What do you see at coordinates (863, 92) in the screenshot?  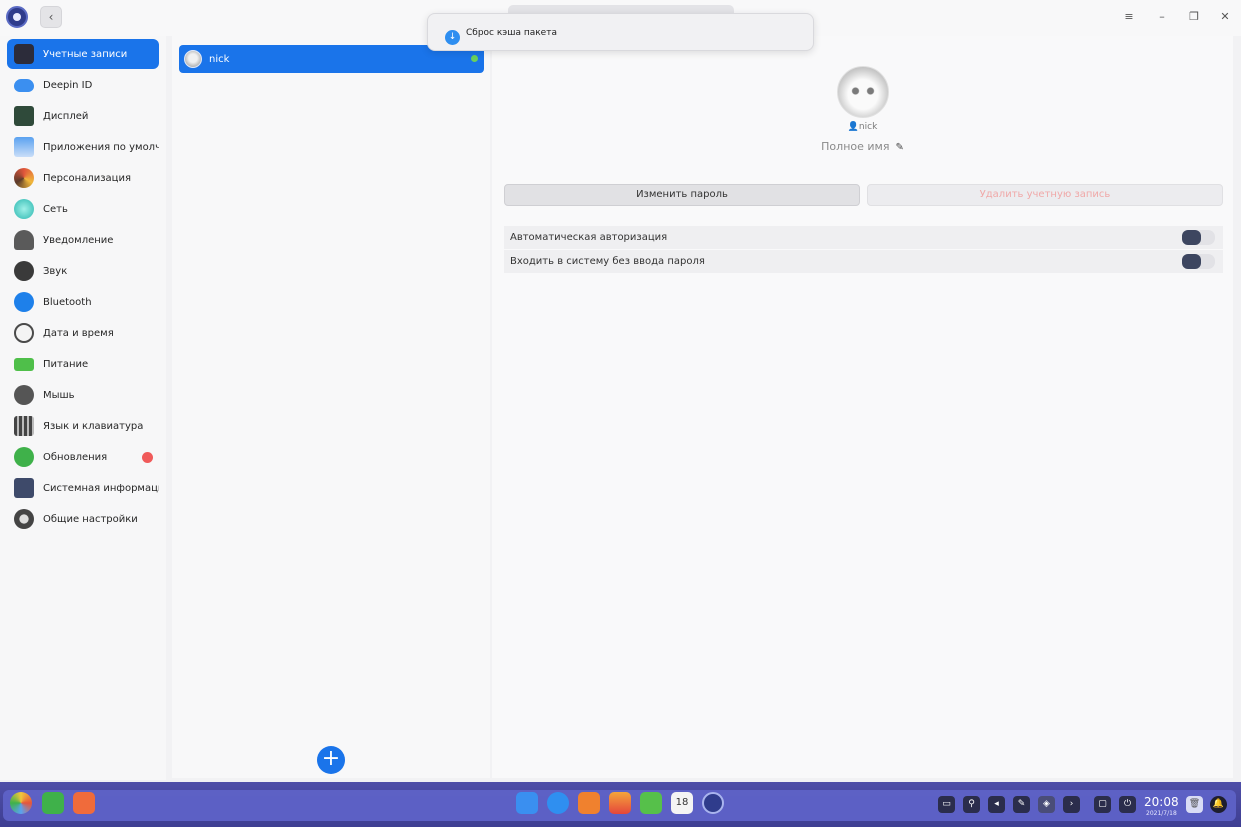 I see `user-avatar` at bounding box center [863, 92].